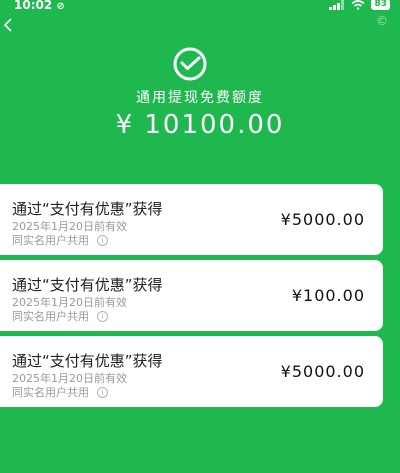 The image size is (400, 473). Describe the element at coordinates (8, 25) in the screenshot. I see `back-icon` at that location.